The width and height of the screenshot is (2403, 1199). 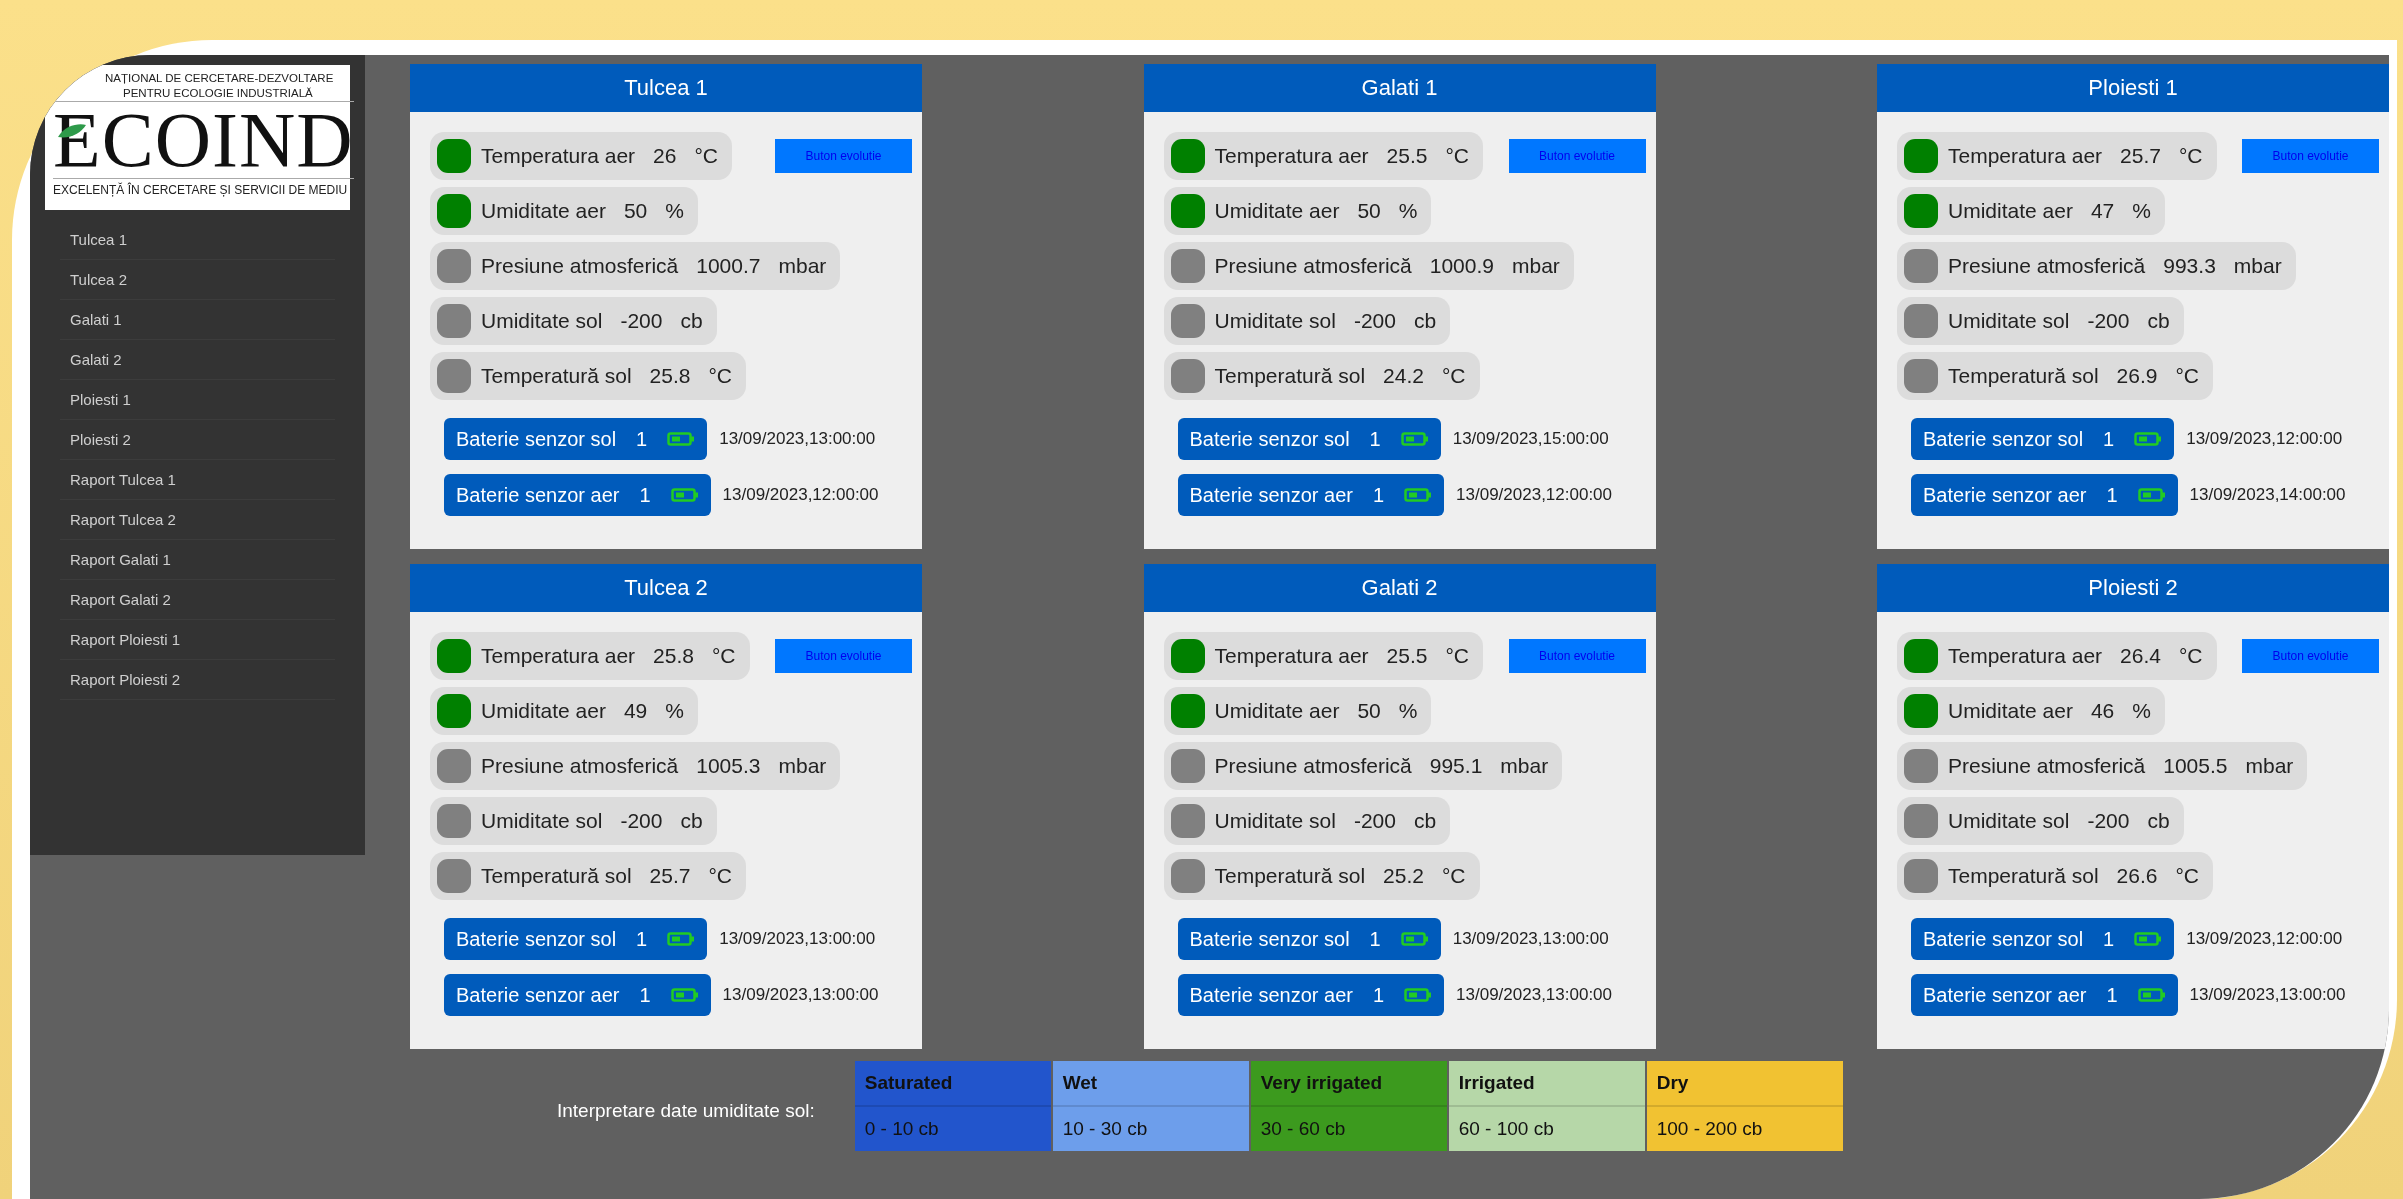 What do you see at coordinates (93, 239) in the screenshot?
I see `sidebar-item: Tulcea 1` at bounding box center [93, 239].